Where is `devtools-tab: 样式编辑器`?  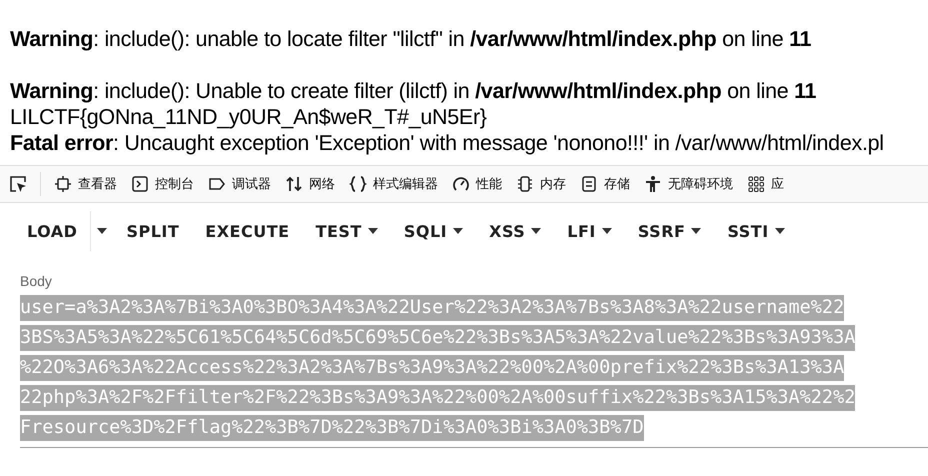
devtools-tab: 样式编辑器 is located at coordinates (397, 184).